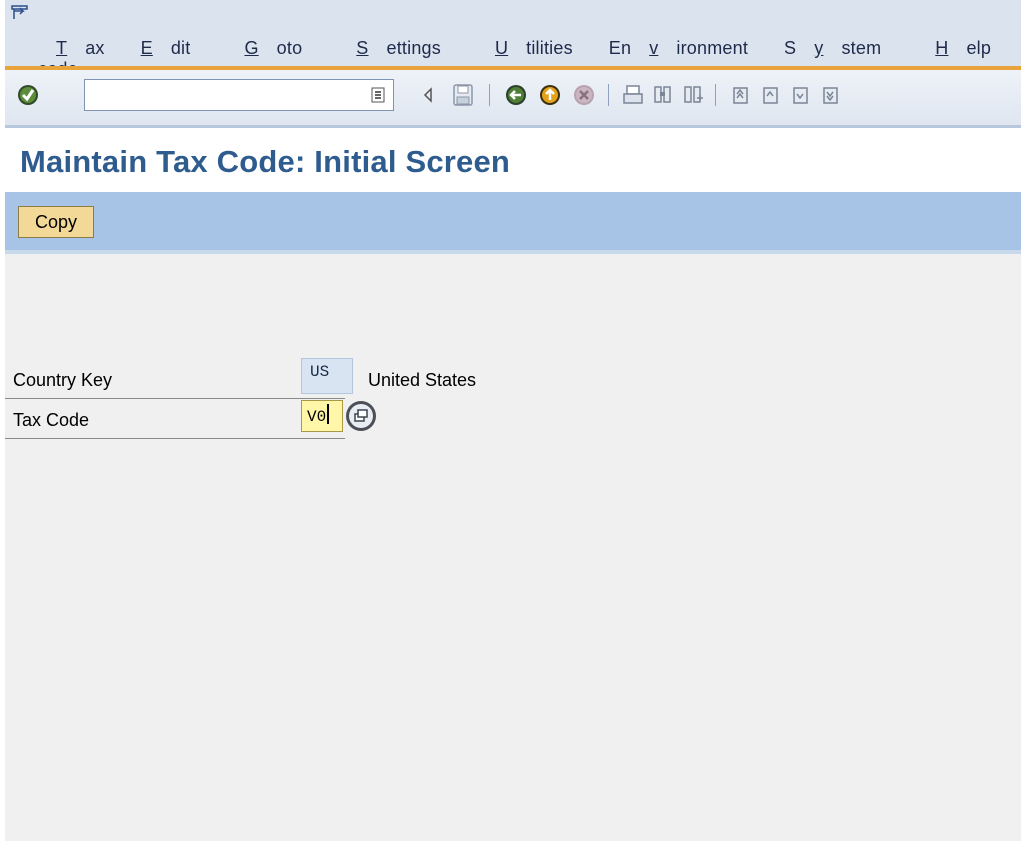 This screenshot has height=841, width=1021. I want to click on history-back-button, so click(428, 95).